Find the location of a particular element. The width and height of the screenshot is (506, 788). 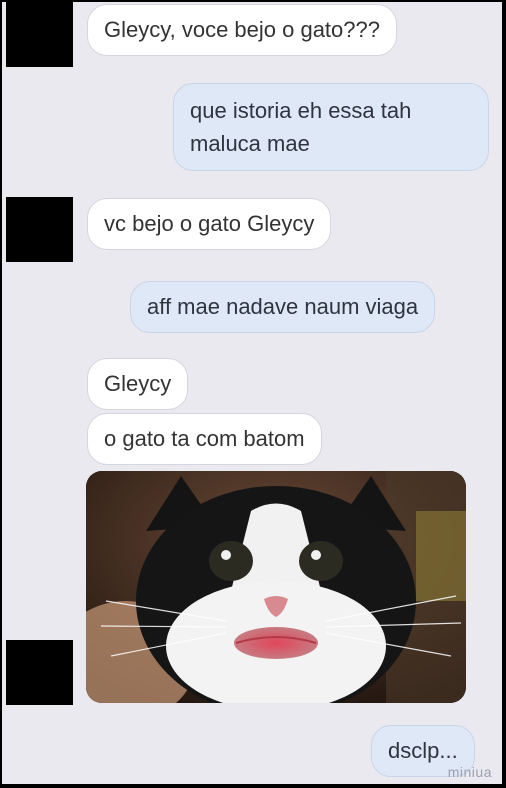

message-text: vc bejo o gato Gleycy is located at coordinates (209, 223).